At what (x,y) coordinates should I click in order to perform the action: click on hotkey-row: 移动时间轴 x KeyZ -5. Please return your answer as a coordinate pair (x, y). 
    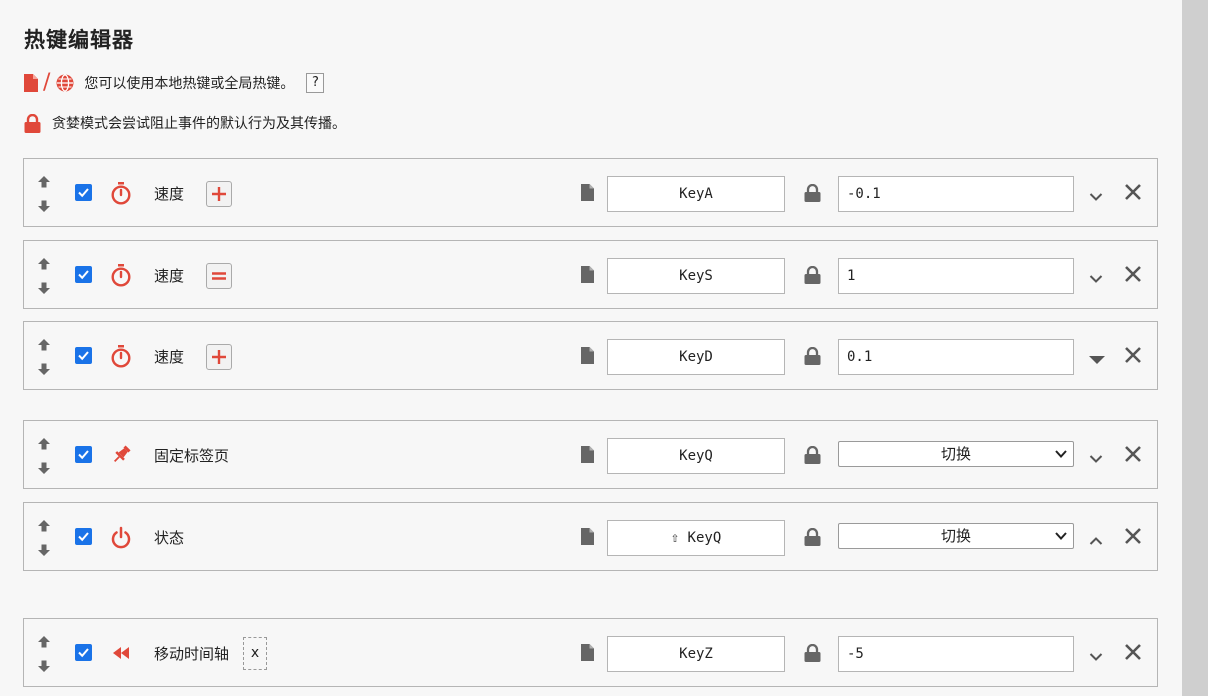
    Looking at the image, I should click on (590, 652).